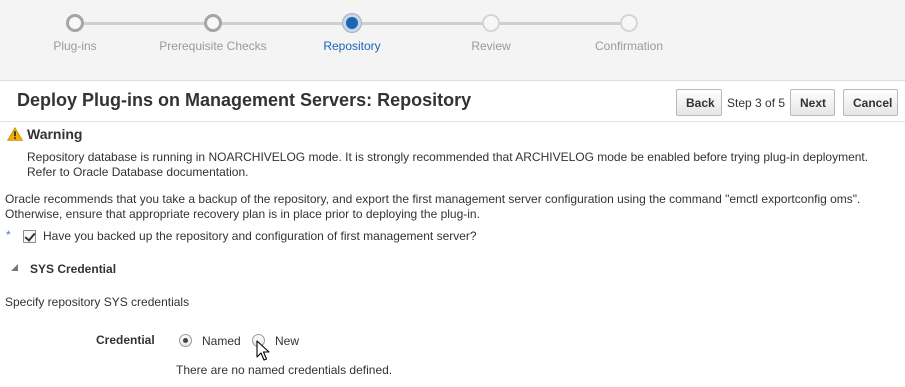  Describe the element at coordinates (812, 102) in the screenshot. I see `next-button: Next` at that location.